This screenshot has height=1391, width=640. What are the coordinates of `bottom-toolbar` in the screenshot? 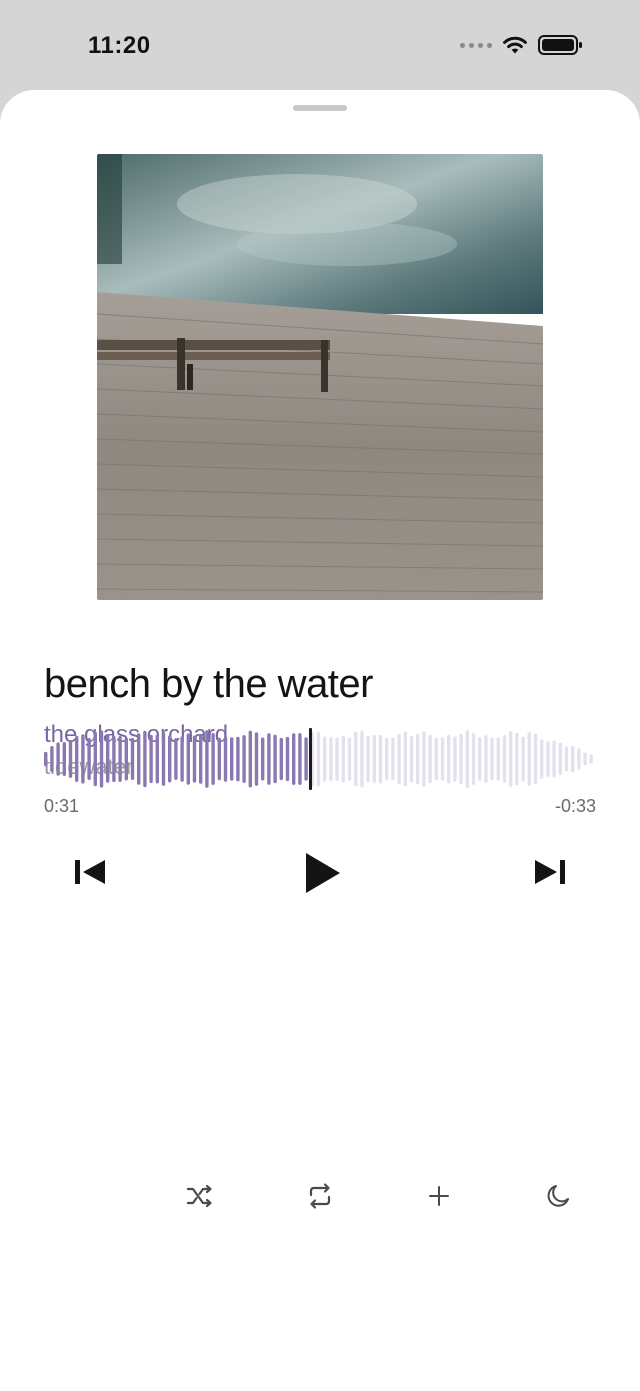 It's located at (320, 1196).